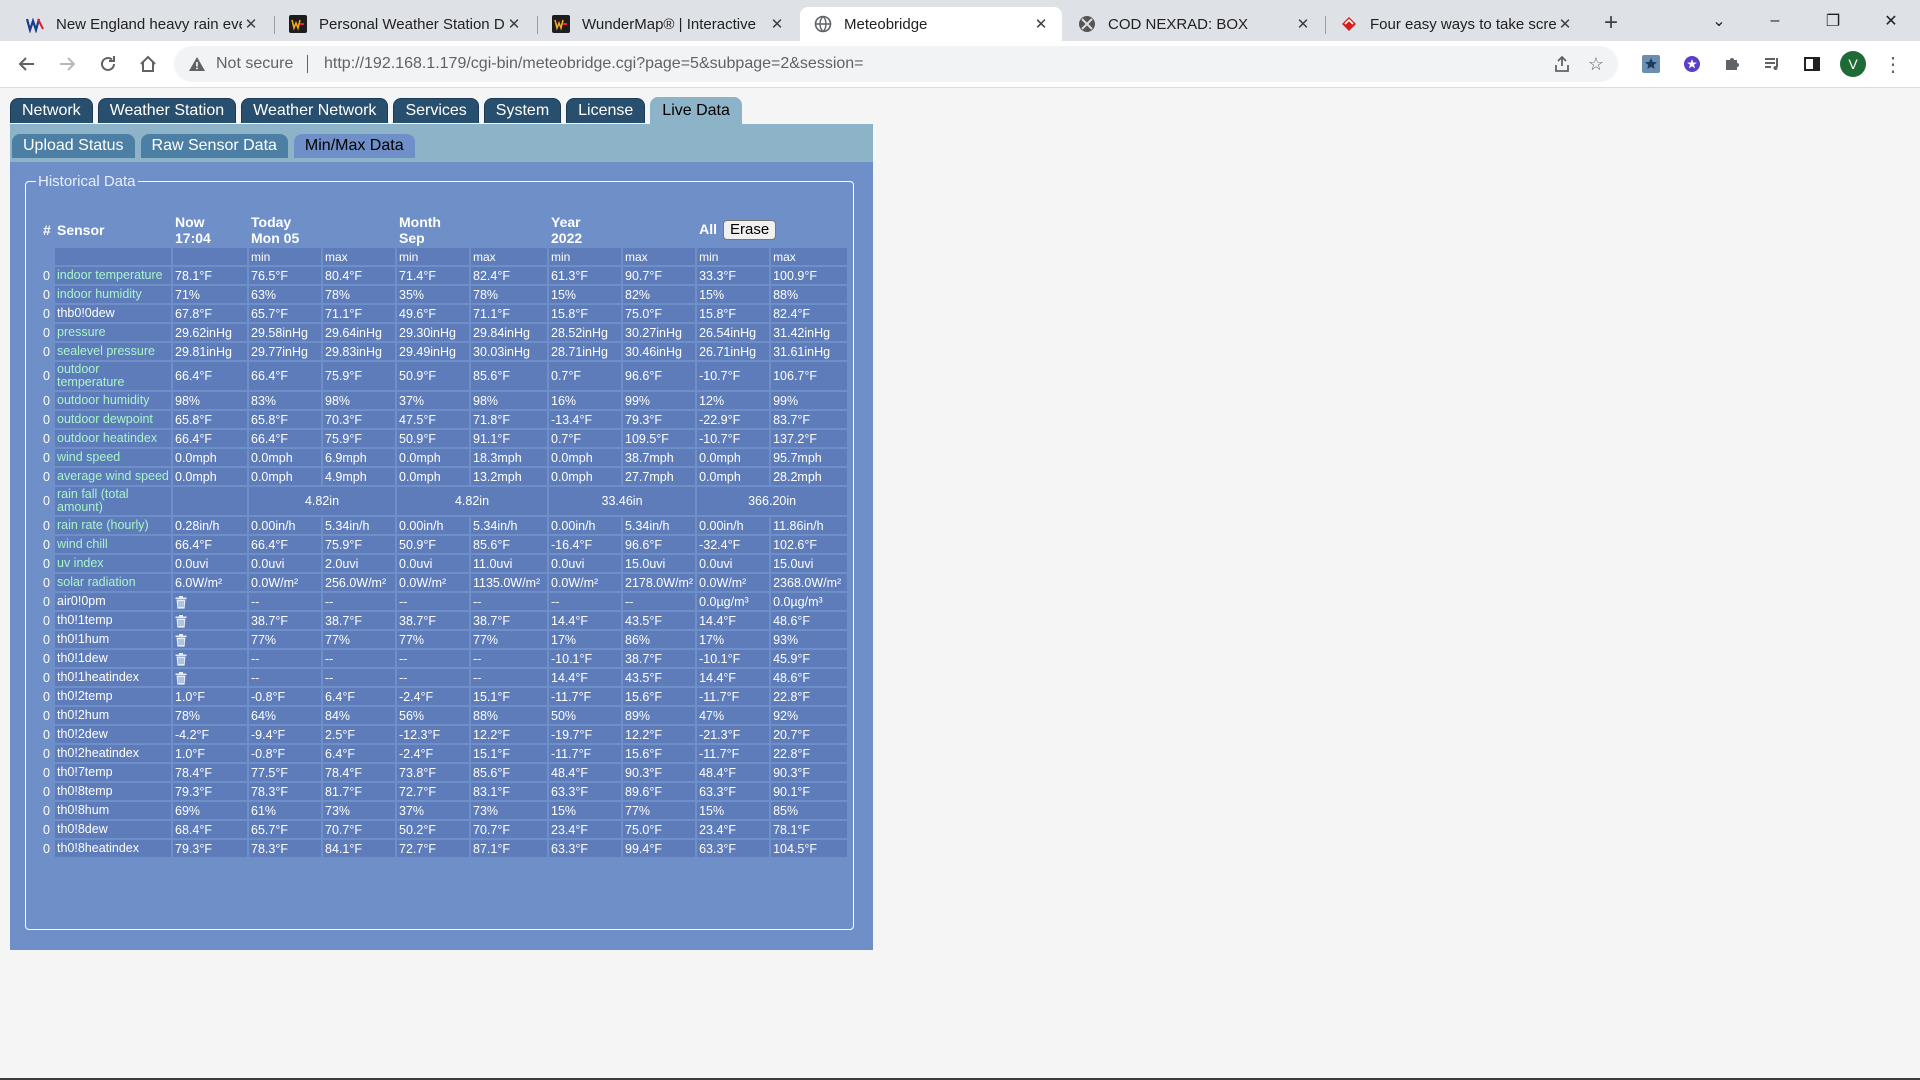  Describe the element at coordinates (73, 146) in the screenshot. I see `sub-tab-upload-status: Upload Status` at that location.